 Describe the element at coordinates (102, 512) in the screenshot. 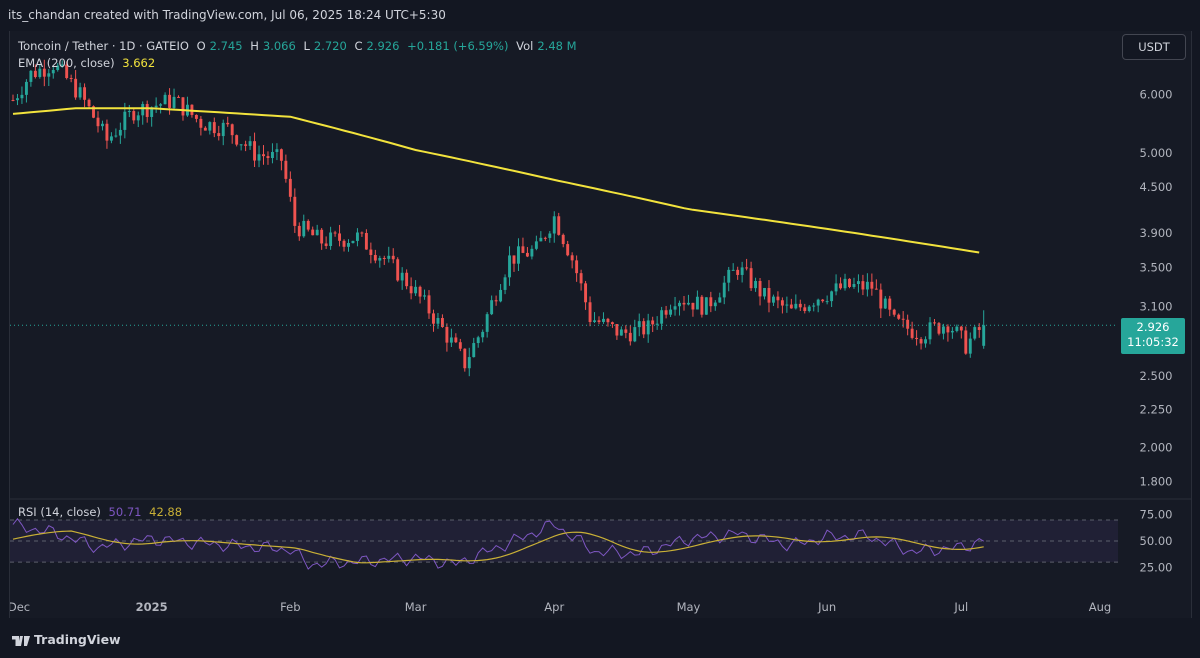

I see `rsi-legend: RSI (14, close) 50.71 42.88` at that location.